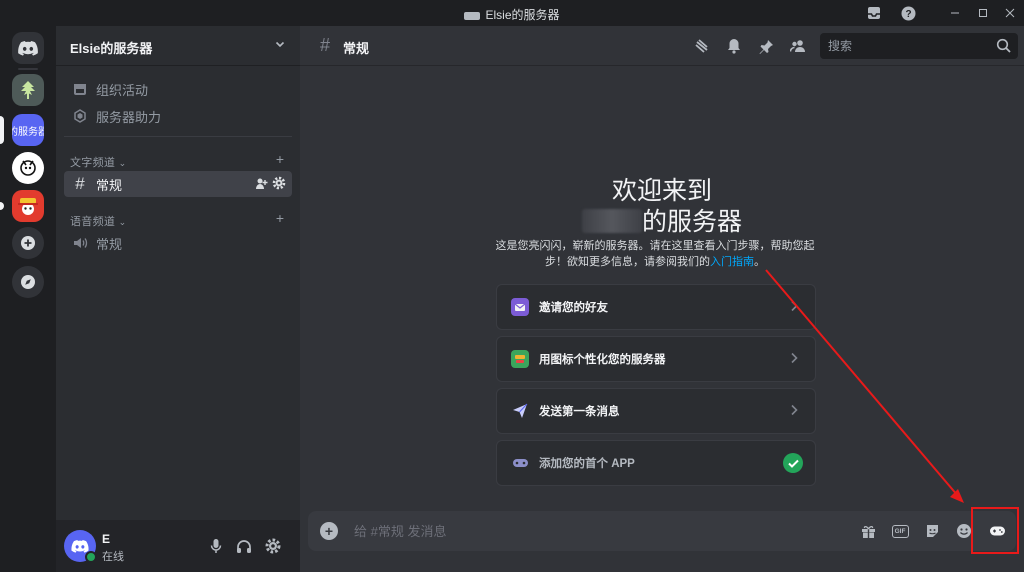  Describe the element at coordinates (80, 116) in the screenshot. I see `boost-icon` at that location.